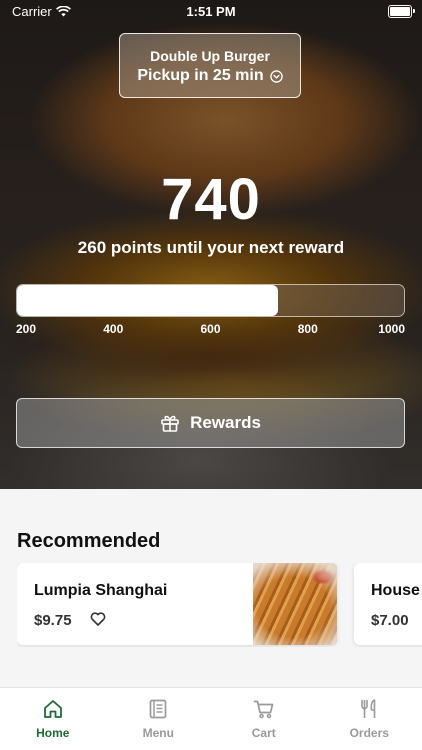 The height and width of the screenshot is (750, 422). I want to click on cart-icon, so click(263, 709).